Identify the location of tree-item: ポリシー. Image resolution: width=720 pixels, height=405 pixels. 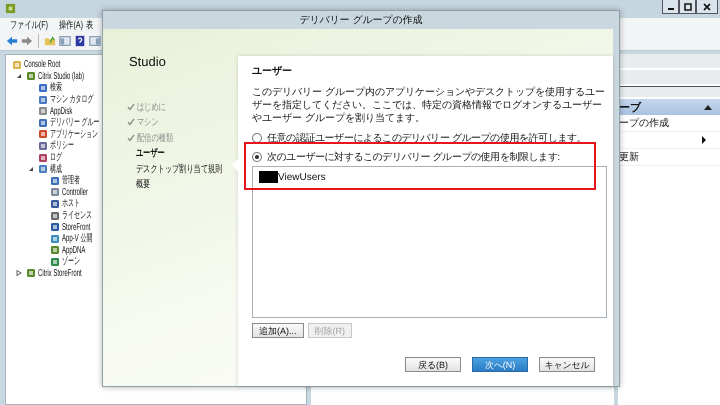
(62, 146).